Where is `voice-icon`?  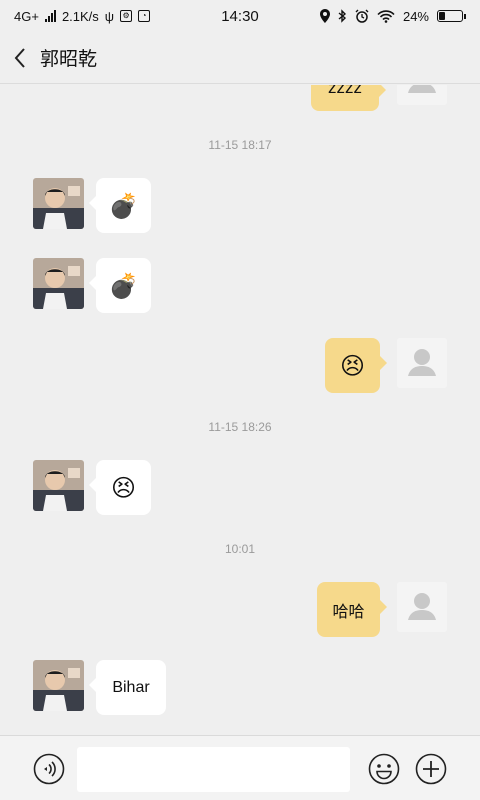 voice-icon is located at coordinates (49, 769).